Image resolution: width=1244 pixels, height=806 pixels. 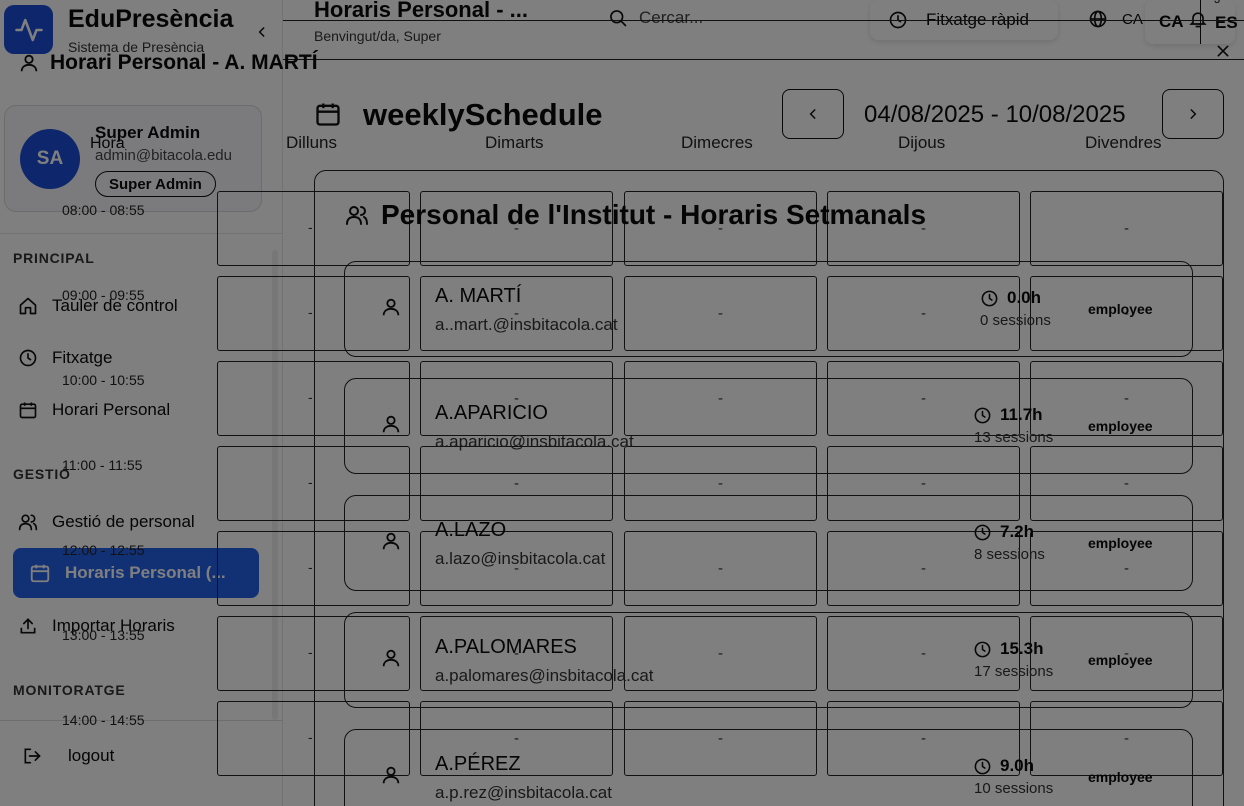 I want to click on time-slot-label: 09:00 - 09:55, so click(x=103, y=295).